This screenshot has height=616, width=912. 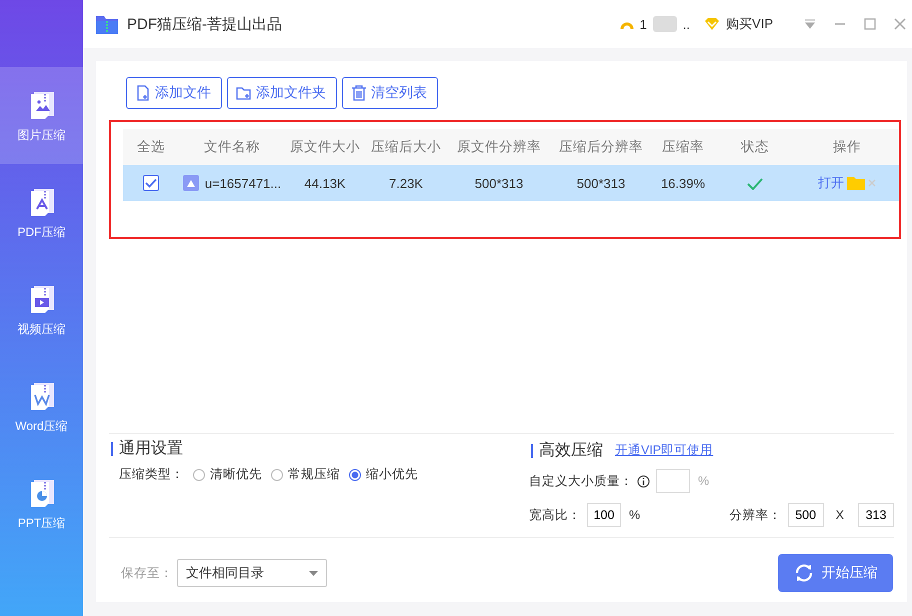 What do you see at coordinates (870, 24) in the screenshot?
I see `maximize-icon` at bounding box center [870, 24].